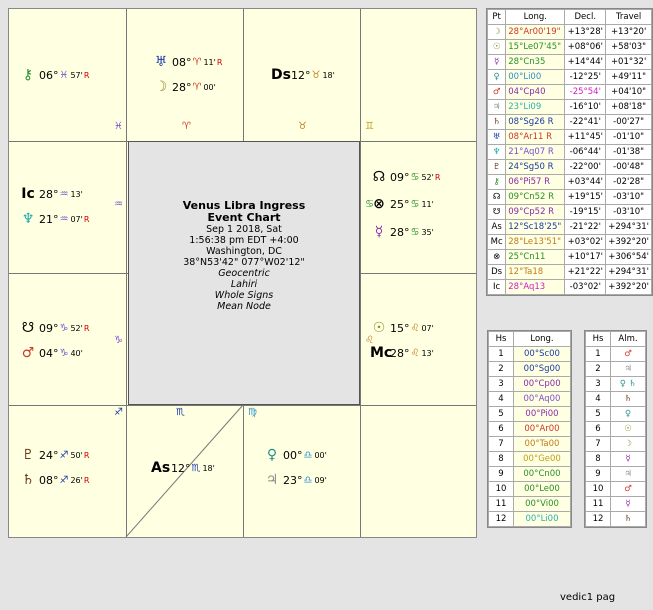  What do you see at coordinates (615, 399) in the screenshot?
I see `table-row: 4 ♄` at bounding box center [615, 399].